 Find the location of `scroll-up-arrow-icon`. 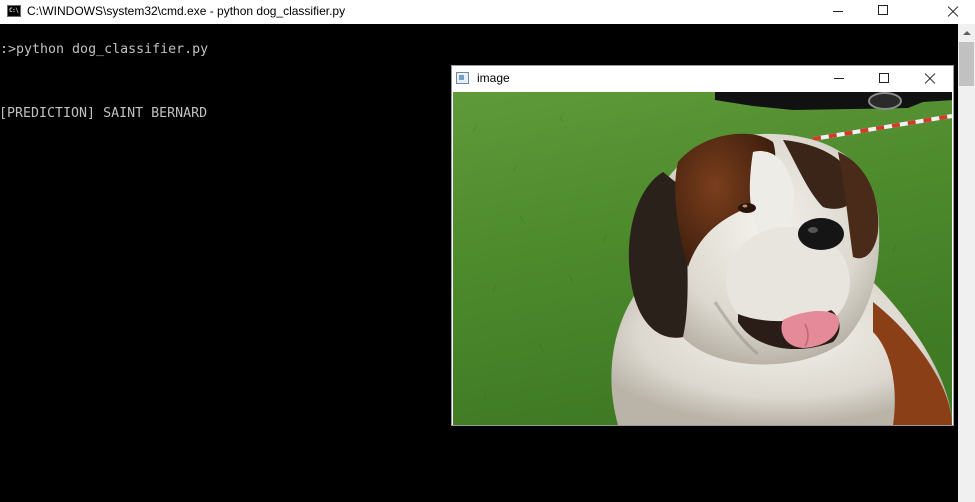

scroll-up-arrow-icon is located at coordinates (966, 32).